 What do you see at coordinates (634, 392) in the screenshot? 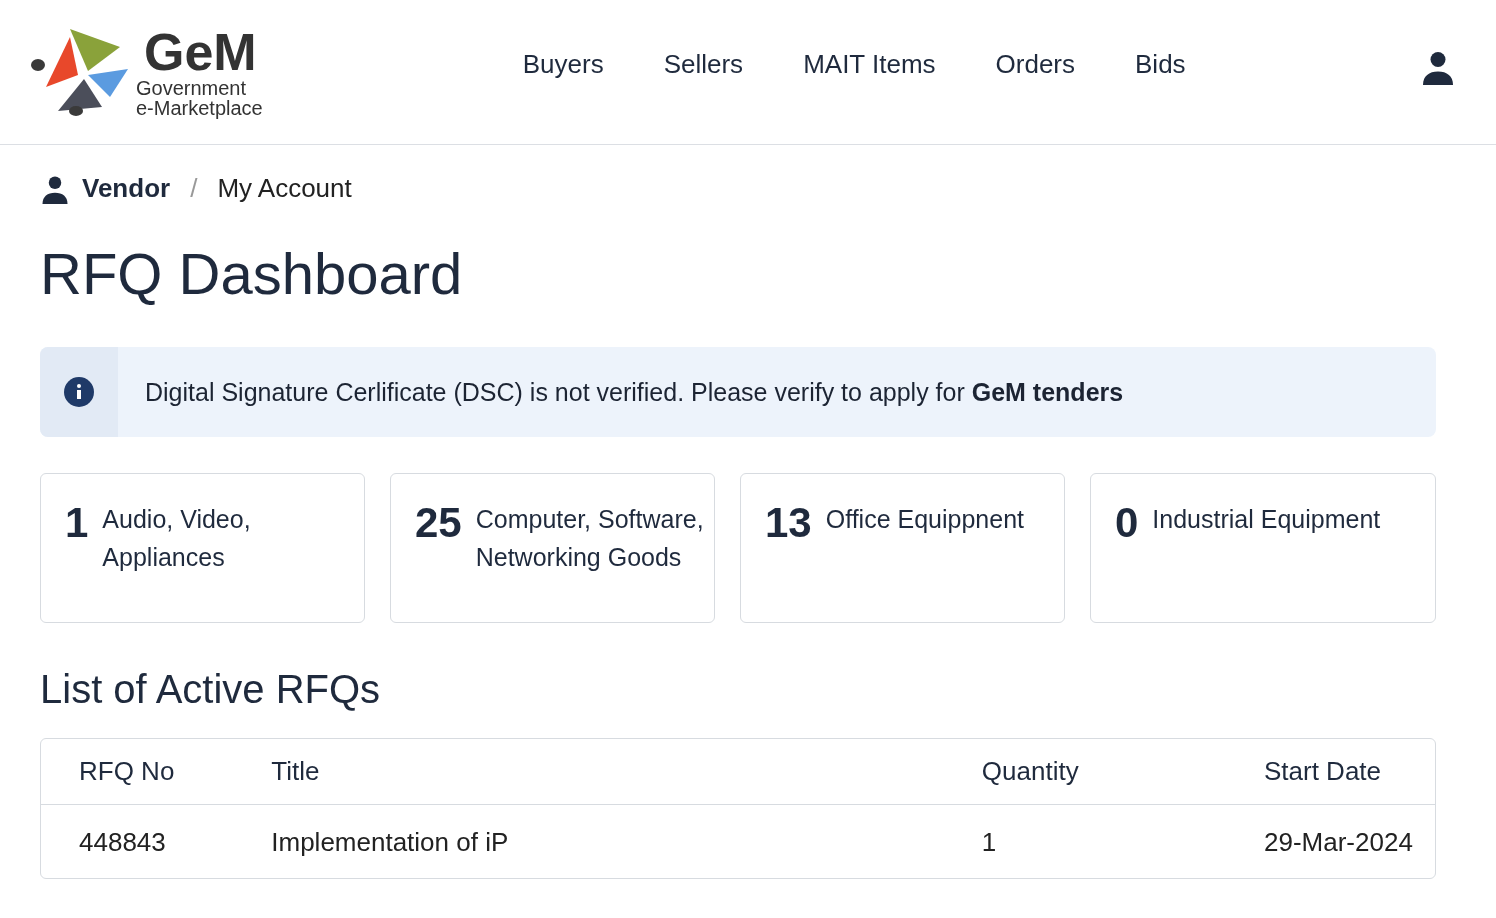
I see `alert-message: Digital Signature Cerlificate (DSC) is not verified. Please verify to apply for GeM tenders` at bounding box center [634, 392].